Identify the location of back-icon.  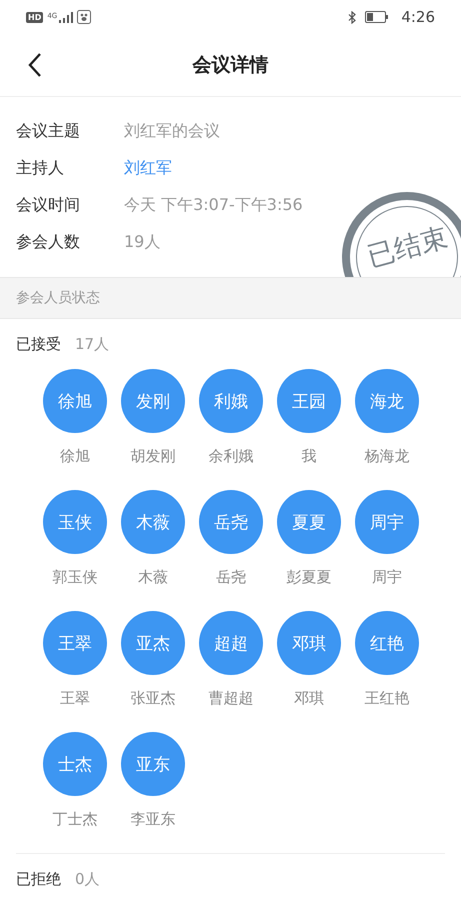
(35, 65).